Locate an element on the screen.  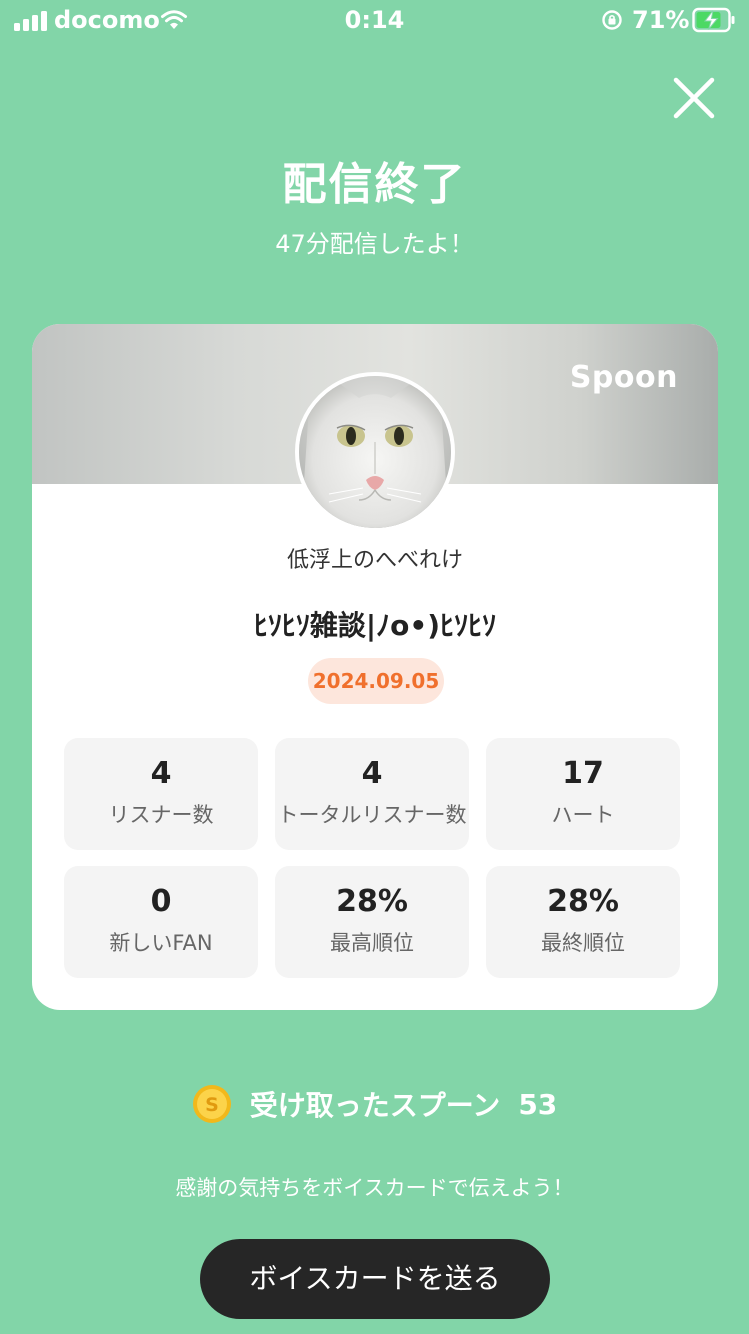
broadcast-duration: 47分配信したよ！ is located at coordinates (374, 244).